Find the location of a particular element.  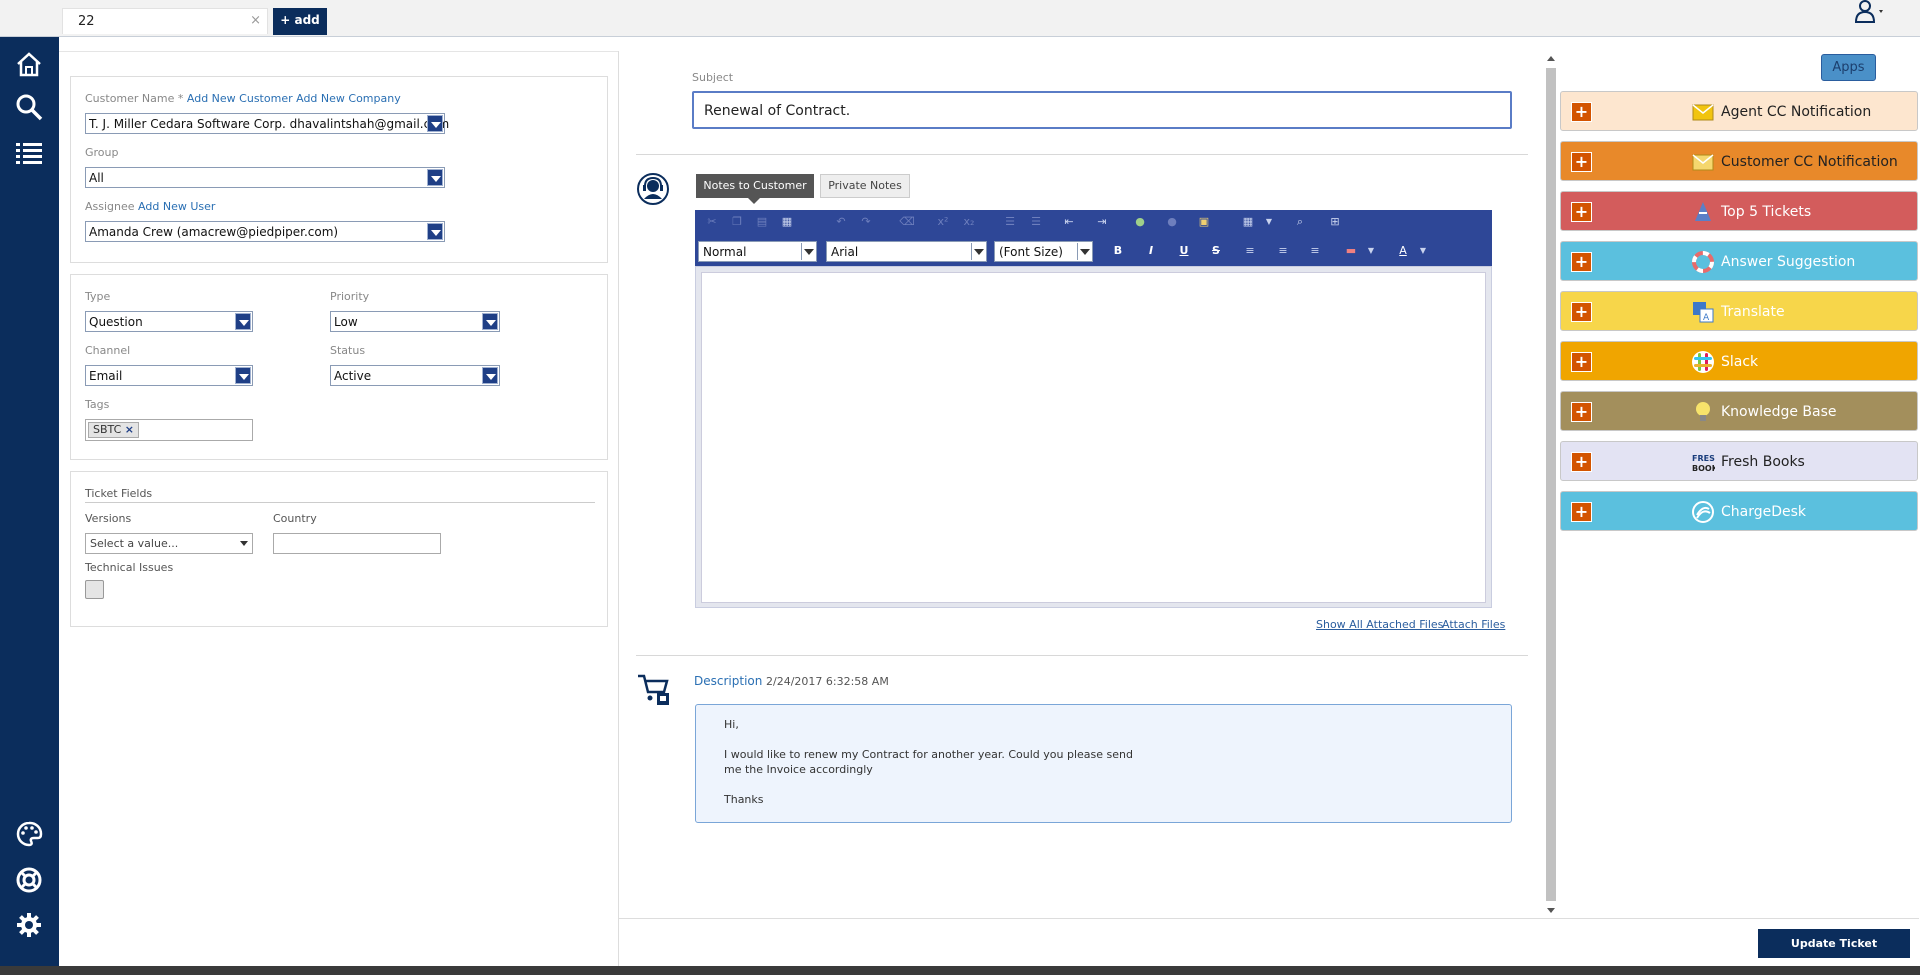

find-icon: ⌕ is located at coordinates (1300, 222).